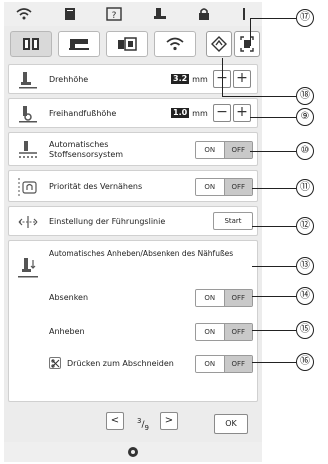 The height and width of the screenshot is (464, 328). What do you see at coordinates (231, 424) in the screenshot?
I see `ok-button: OK` at bounding box center [231, 424].